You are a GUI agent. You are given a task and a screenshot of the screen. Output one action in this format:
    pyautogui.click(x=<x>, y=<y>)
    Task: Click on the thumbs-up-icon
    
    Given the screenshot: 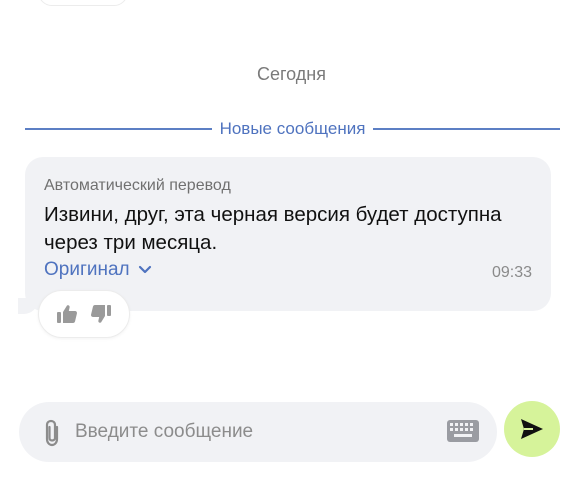 What is the action you would take?
    pyautogui.click(x=67, y=314)
    